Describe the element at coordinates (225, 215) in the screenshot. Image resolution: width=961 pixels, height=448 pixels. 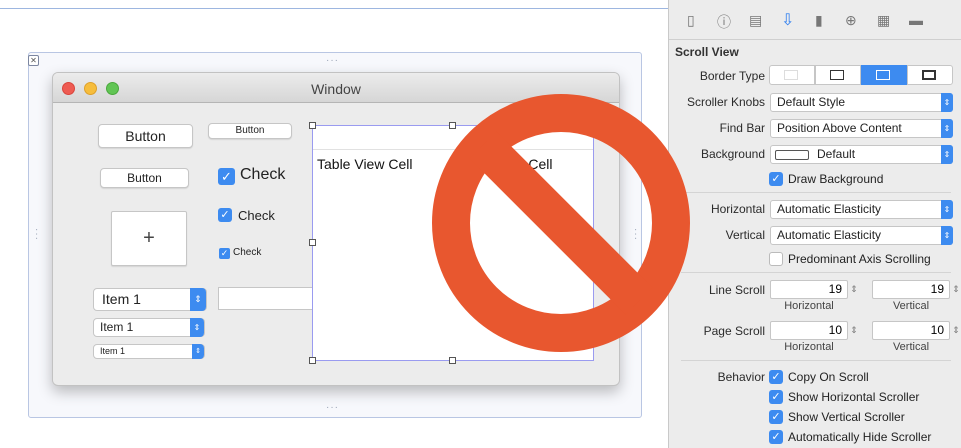
I see `checkbox-medium: ✓` at that location.